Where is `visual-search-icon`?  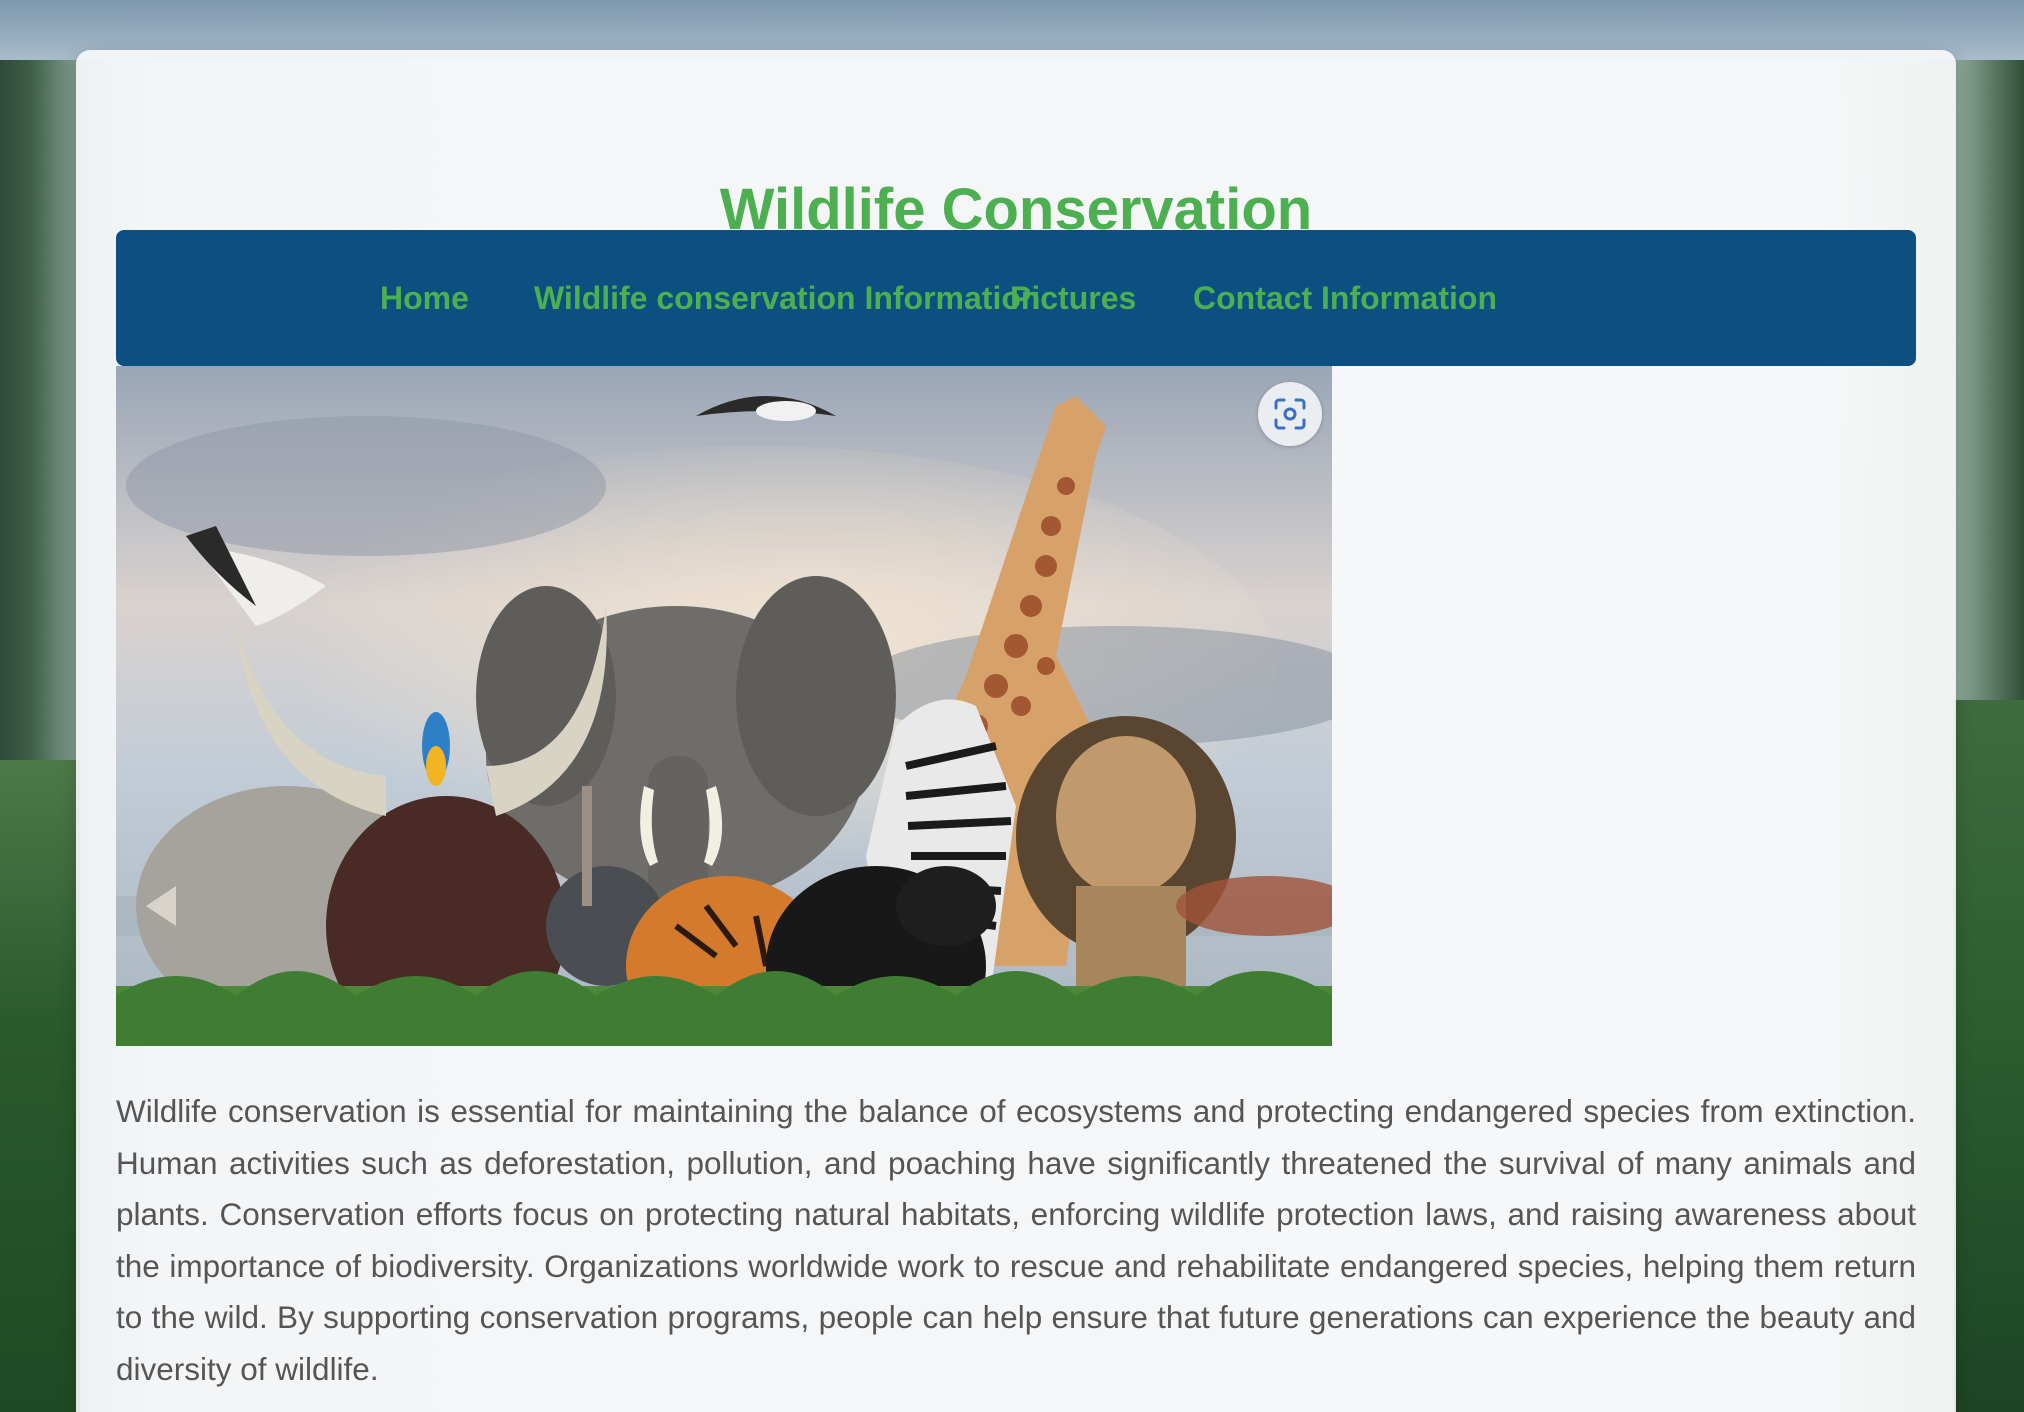
visual-search-icon is located at coordinates (1290, 414).